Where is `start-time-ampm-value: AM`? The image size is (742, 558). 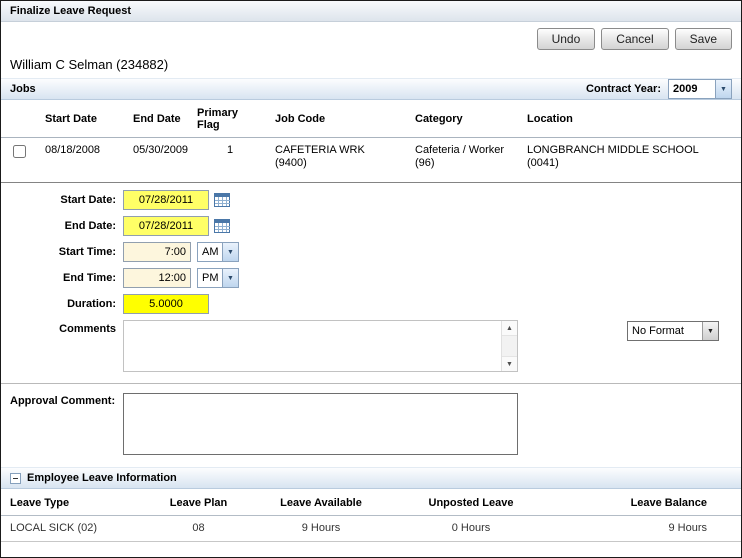 start-time-ampm-value: AM is located at coordinates (210, 252).